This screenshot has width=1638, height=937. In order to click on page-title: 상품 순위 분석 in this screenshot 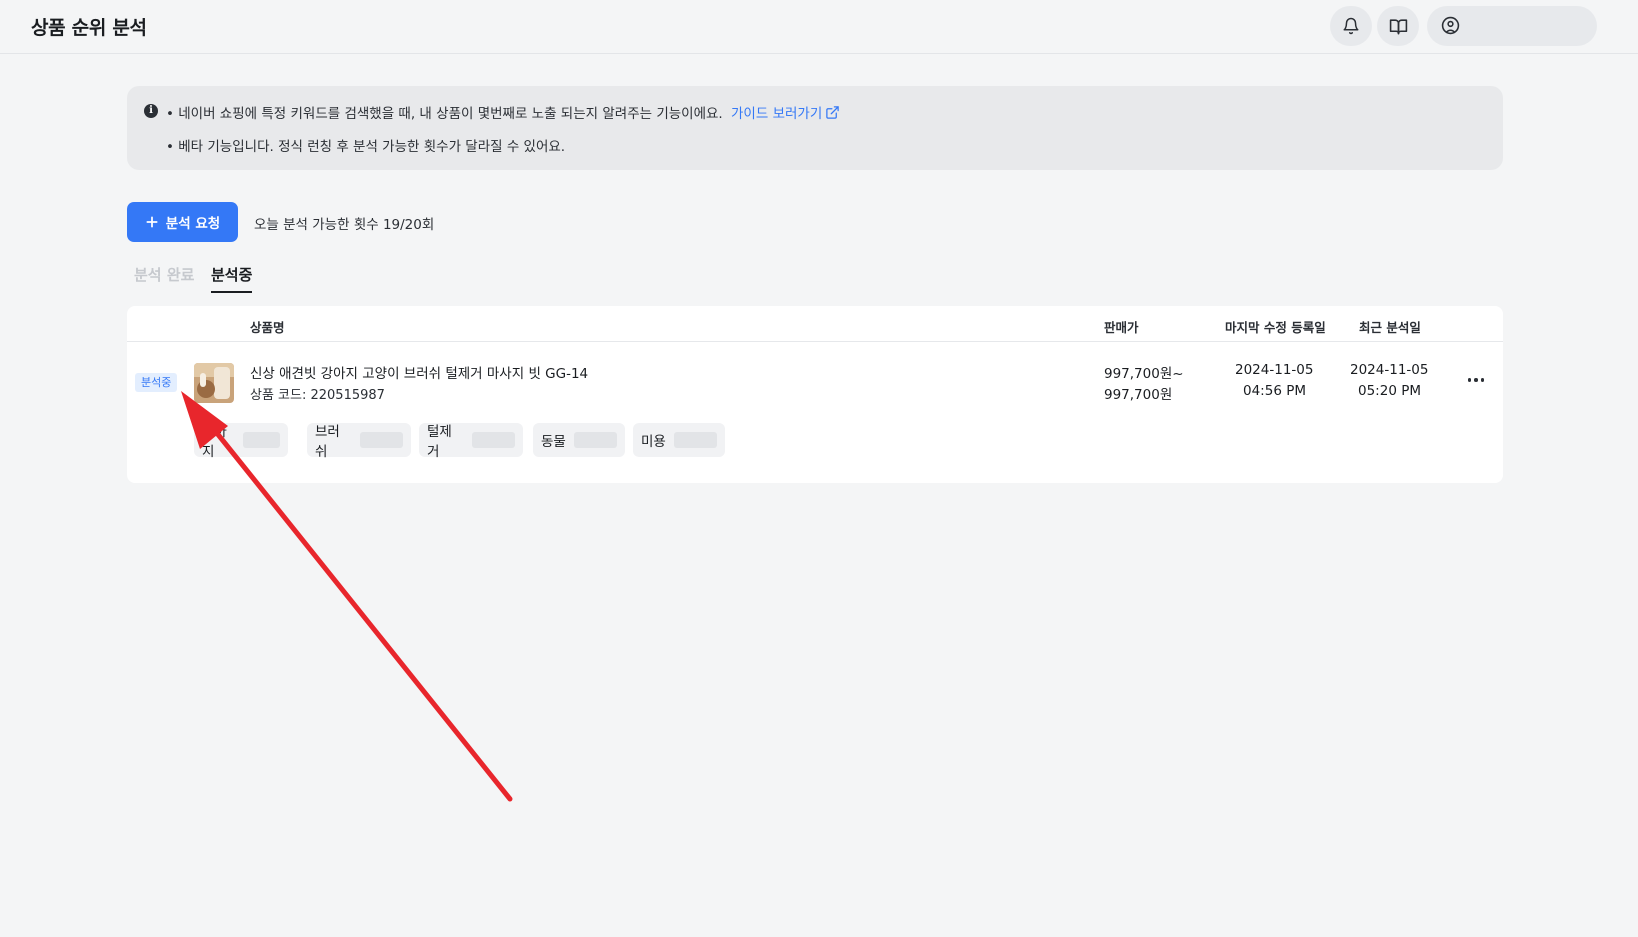, I will do `click(89, 28)`.